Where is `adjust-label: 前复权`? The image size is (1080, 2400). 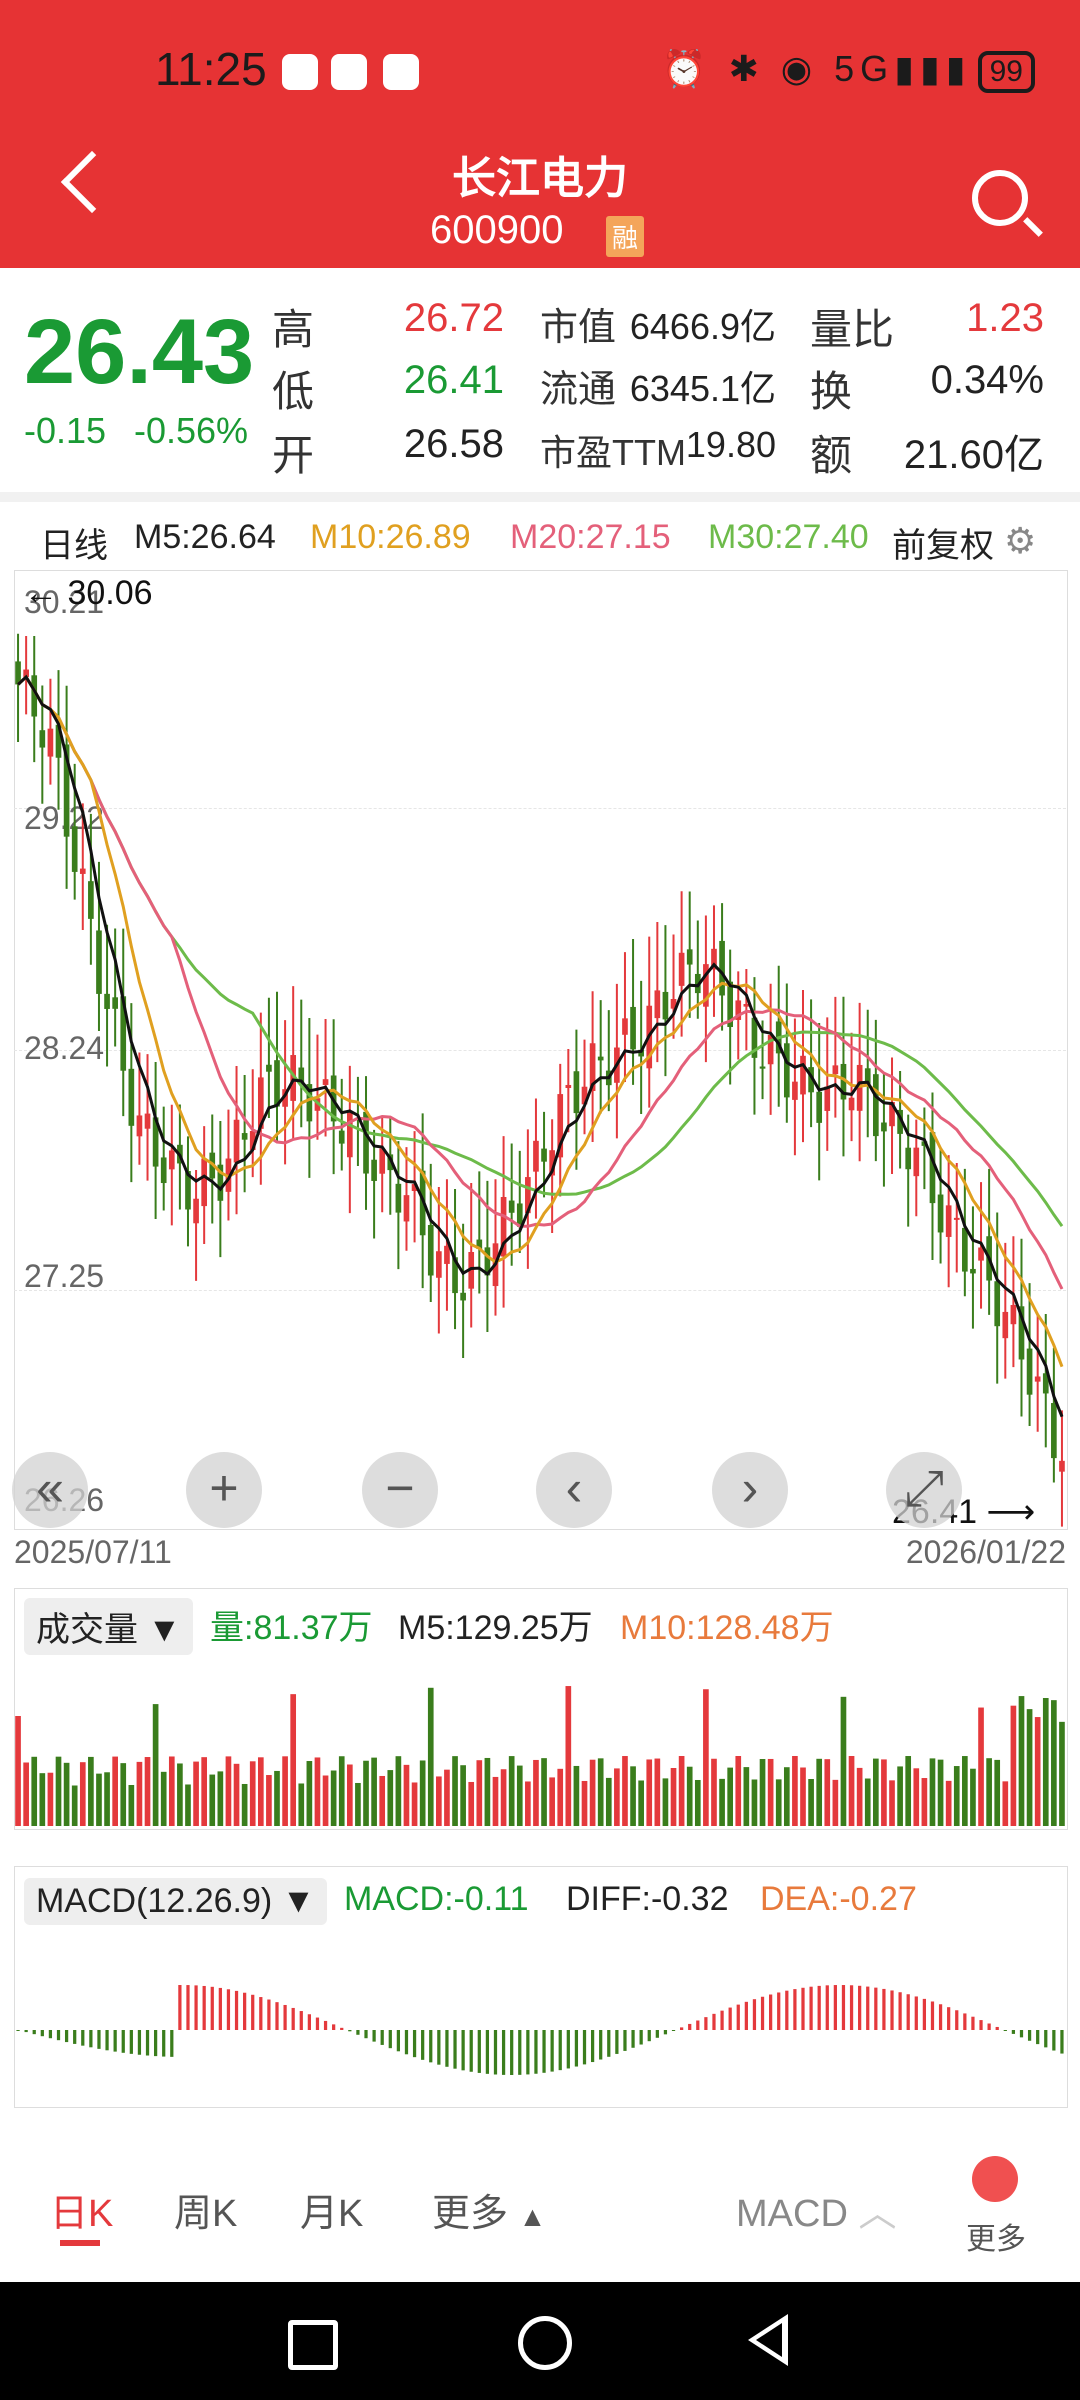
adjust-label: 前复权 is located at coordinates (943, 542).